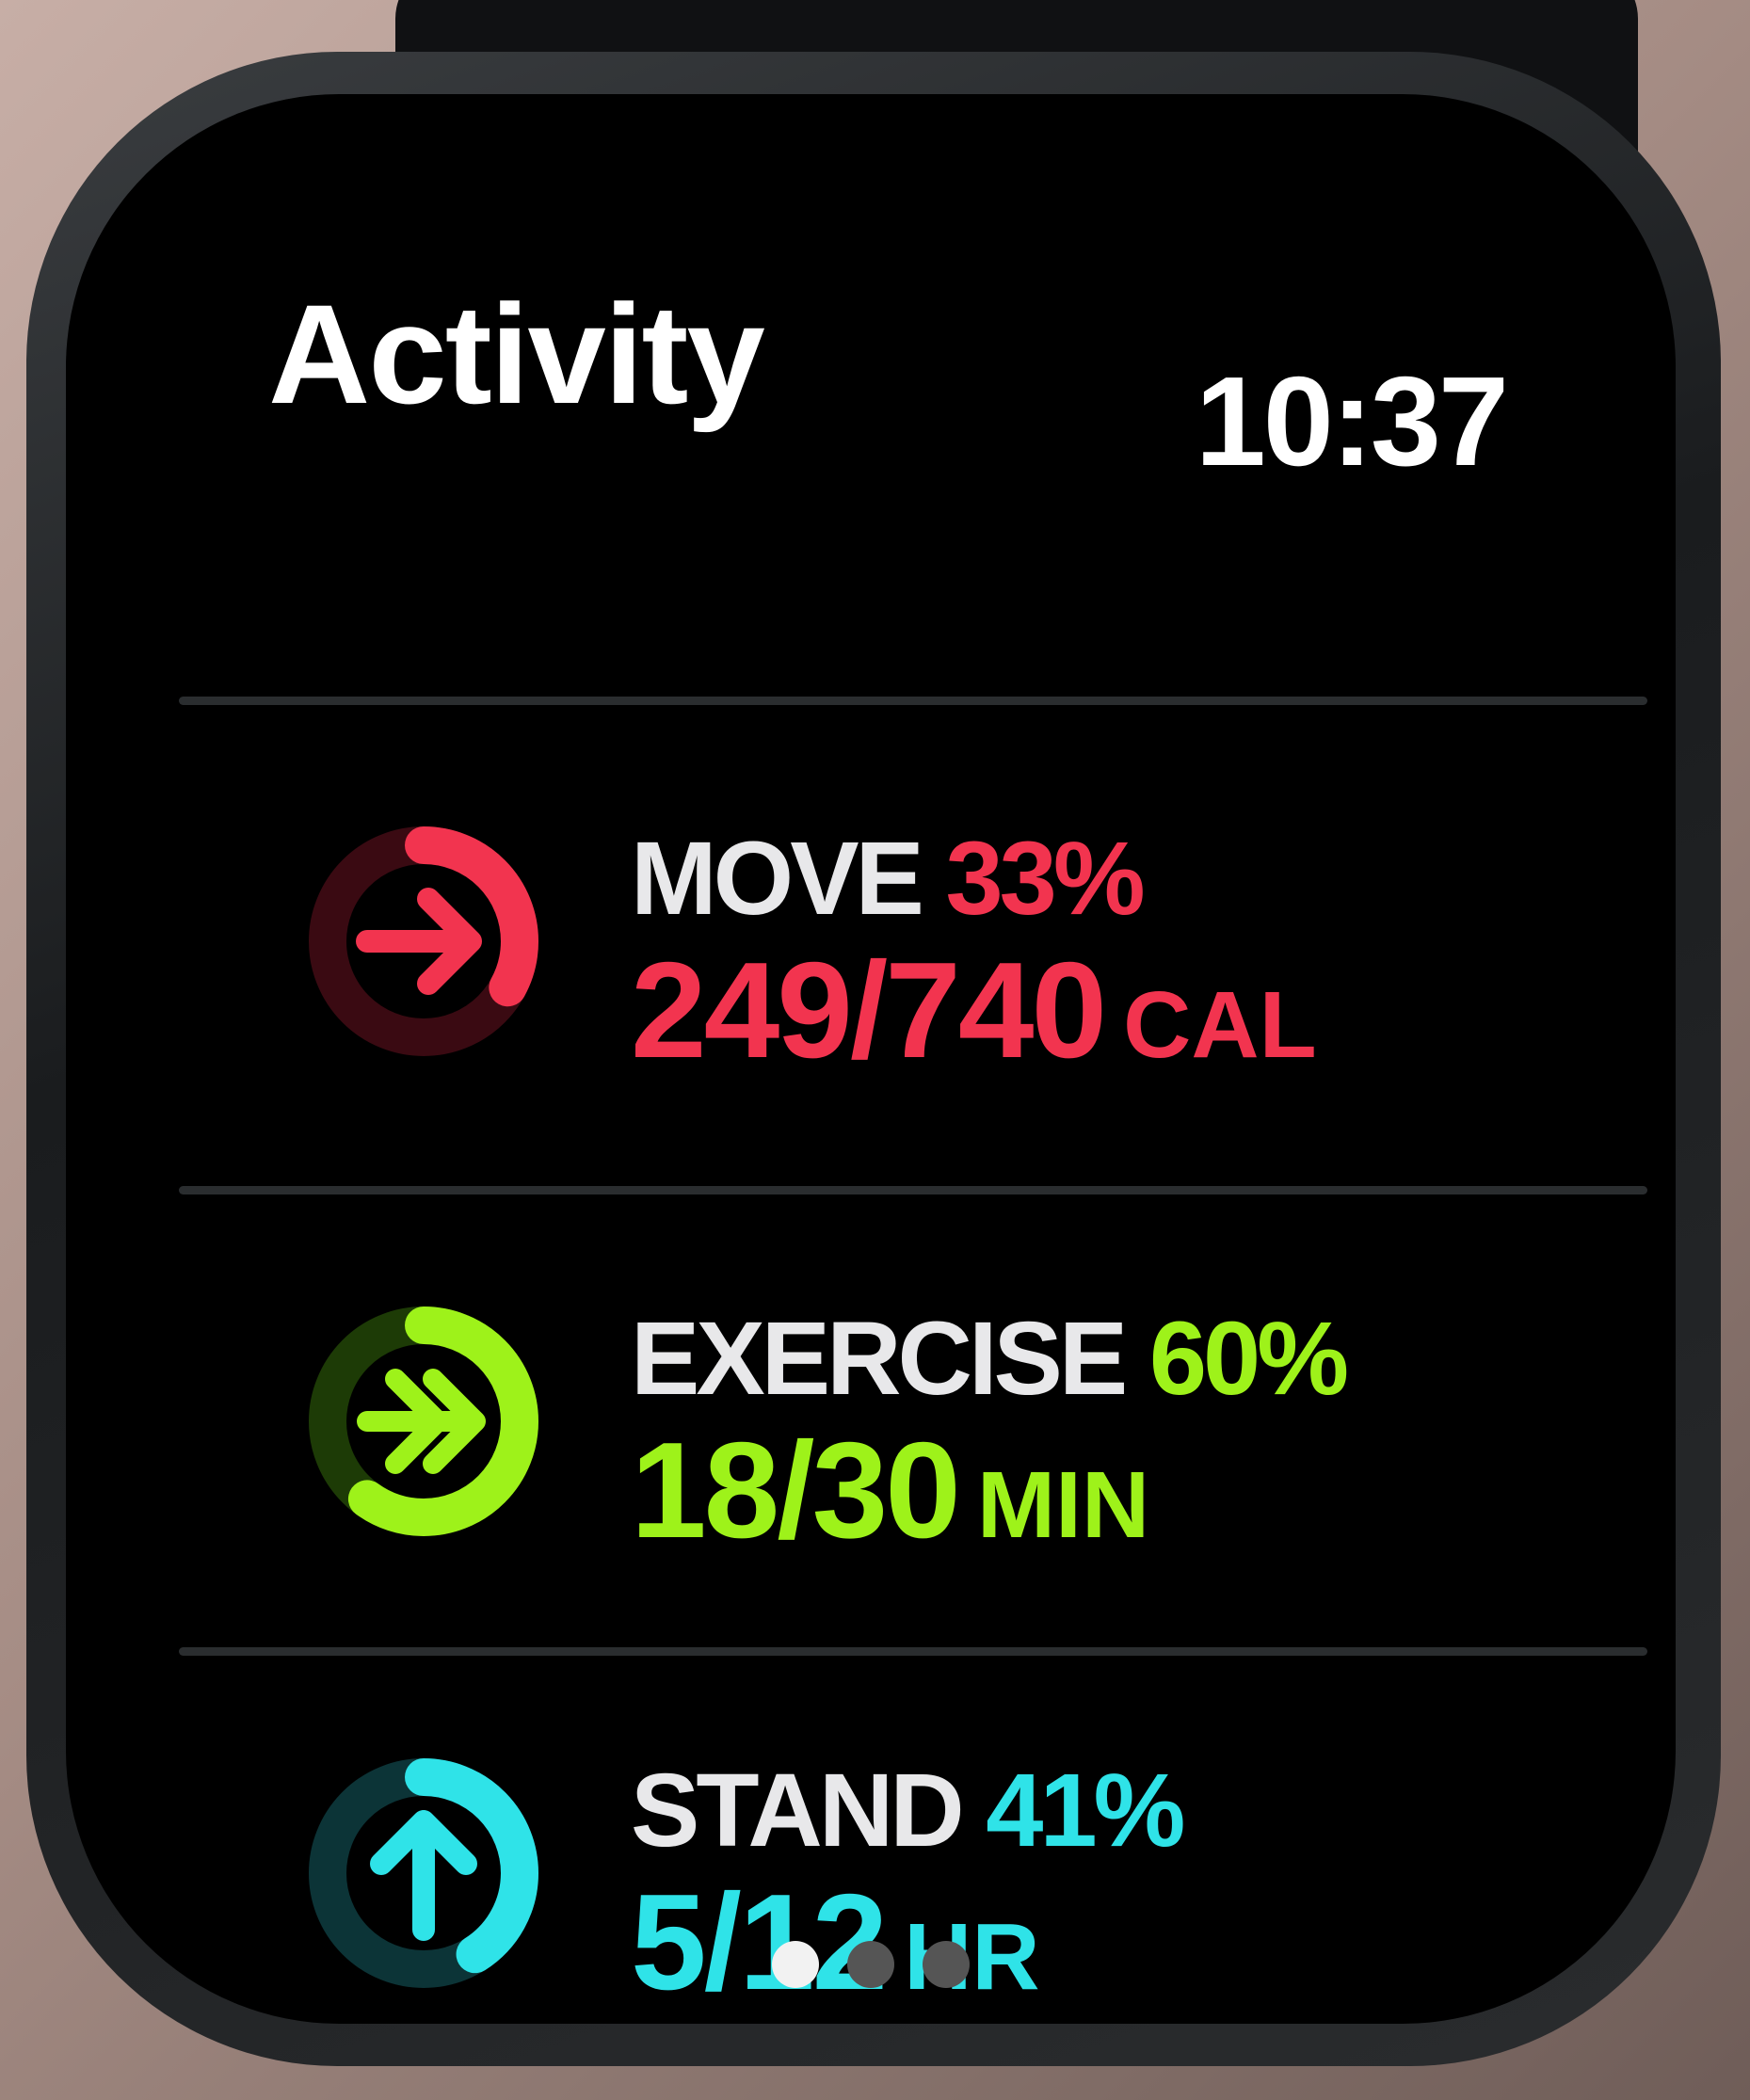 This screenshot has height=2100, width=1750. What do you see at coordinates (869, 1010) in the screenshot?
I see `move-value: 249/740` at bounding box center [869, 1010].